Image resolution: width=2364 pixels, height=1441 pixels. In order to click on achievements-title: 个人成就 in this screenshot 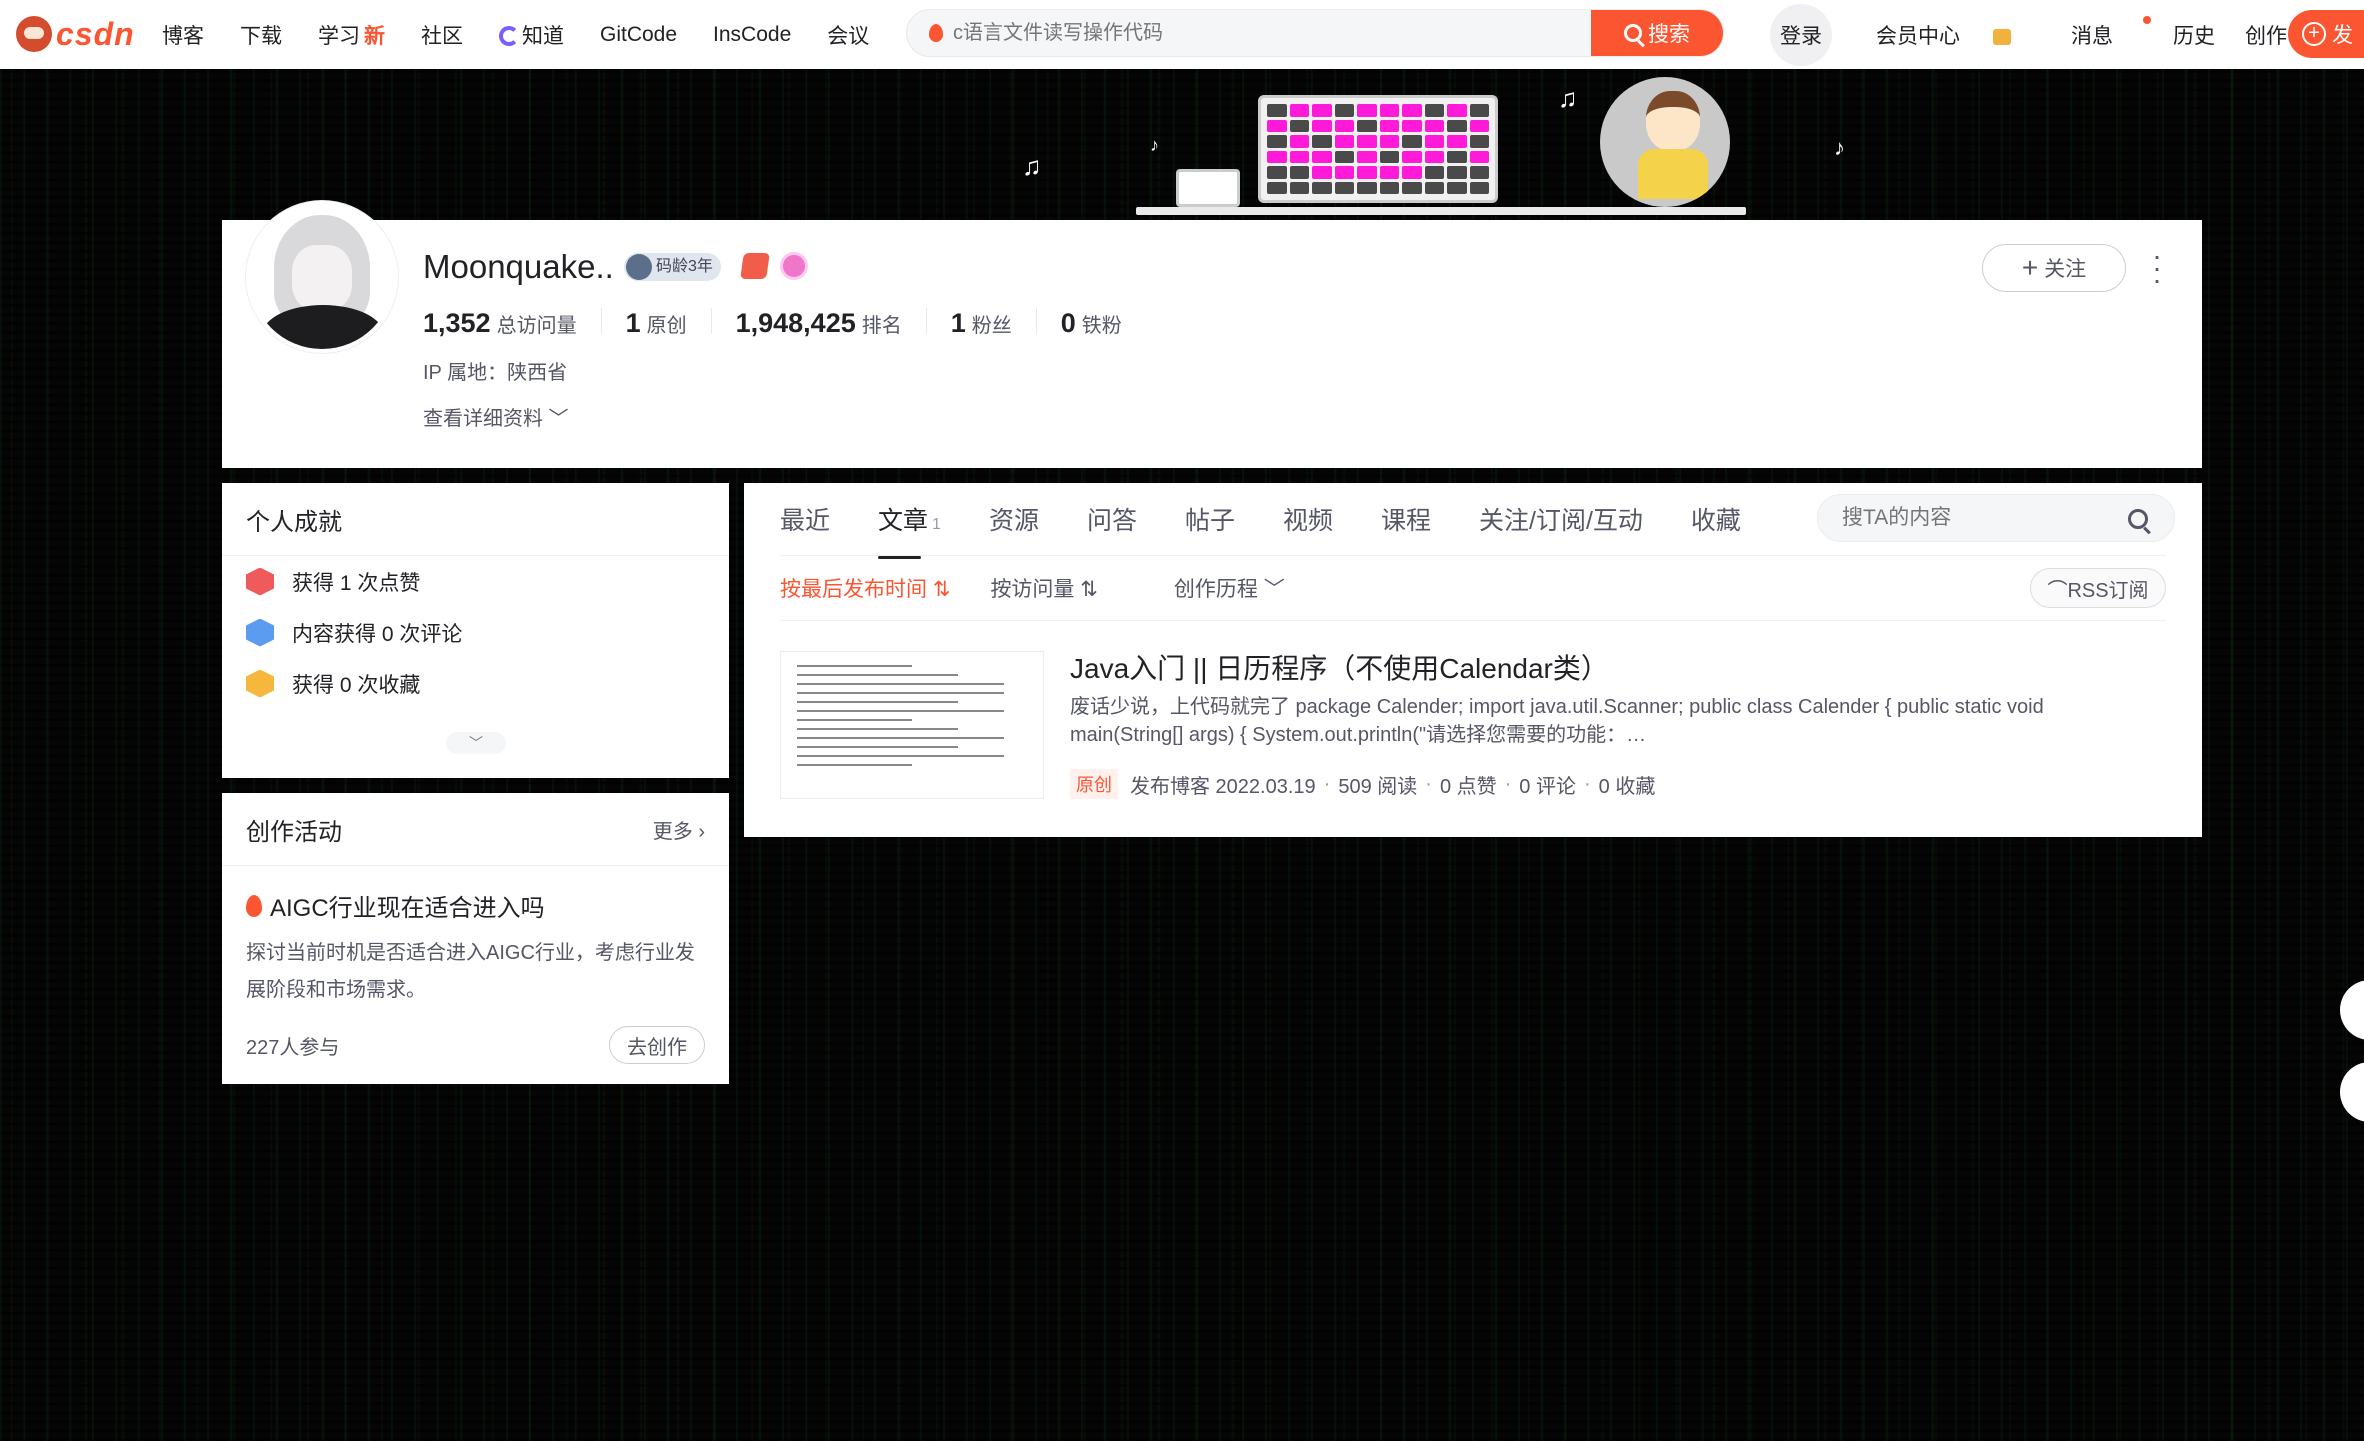, I will do `click(475, 519)`.